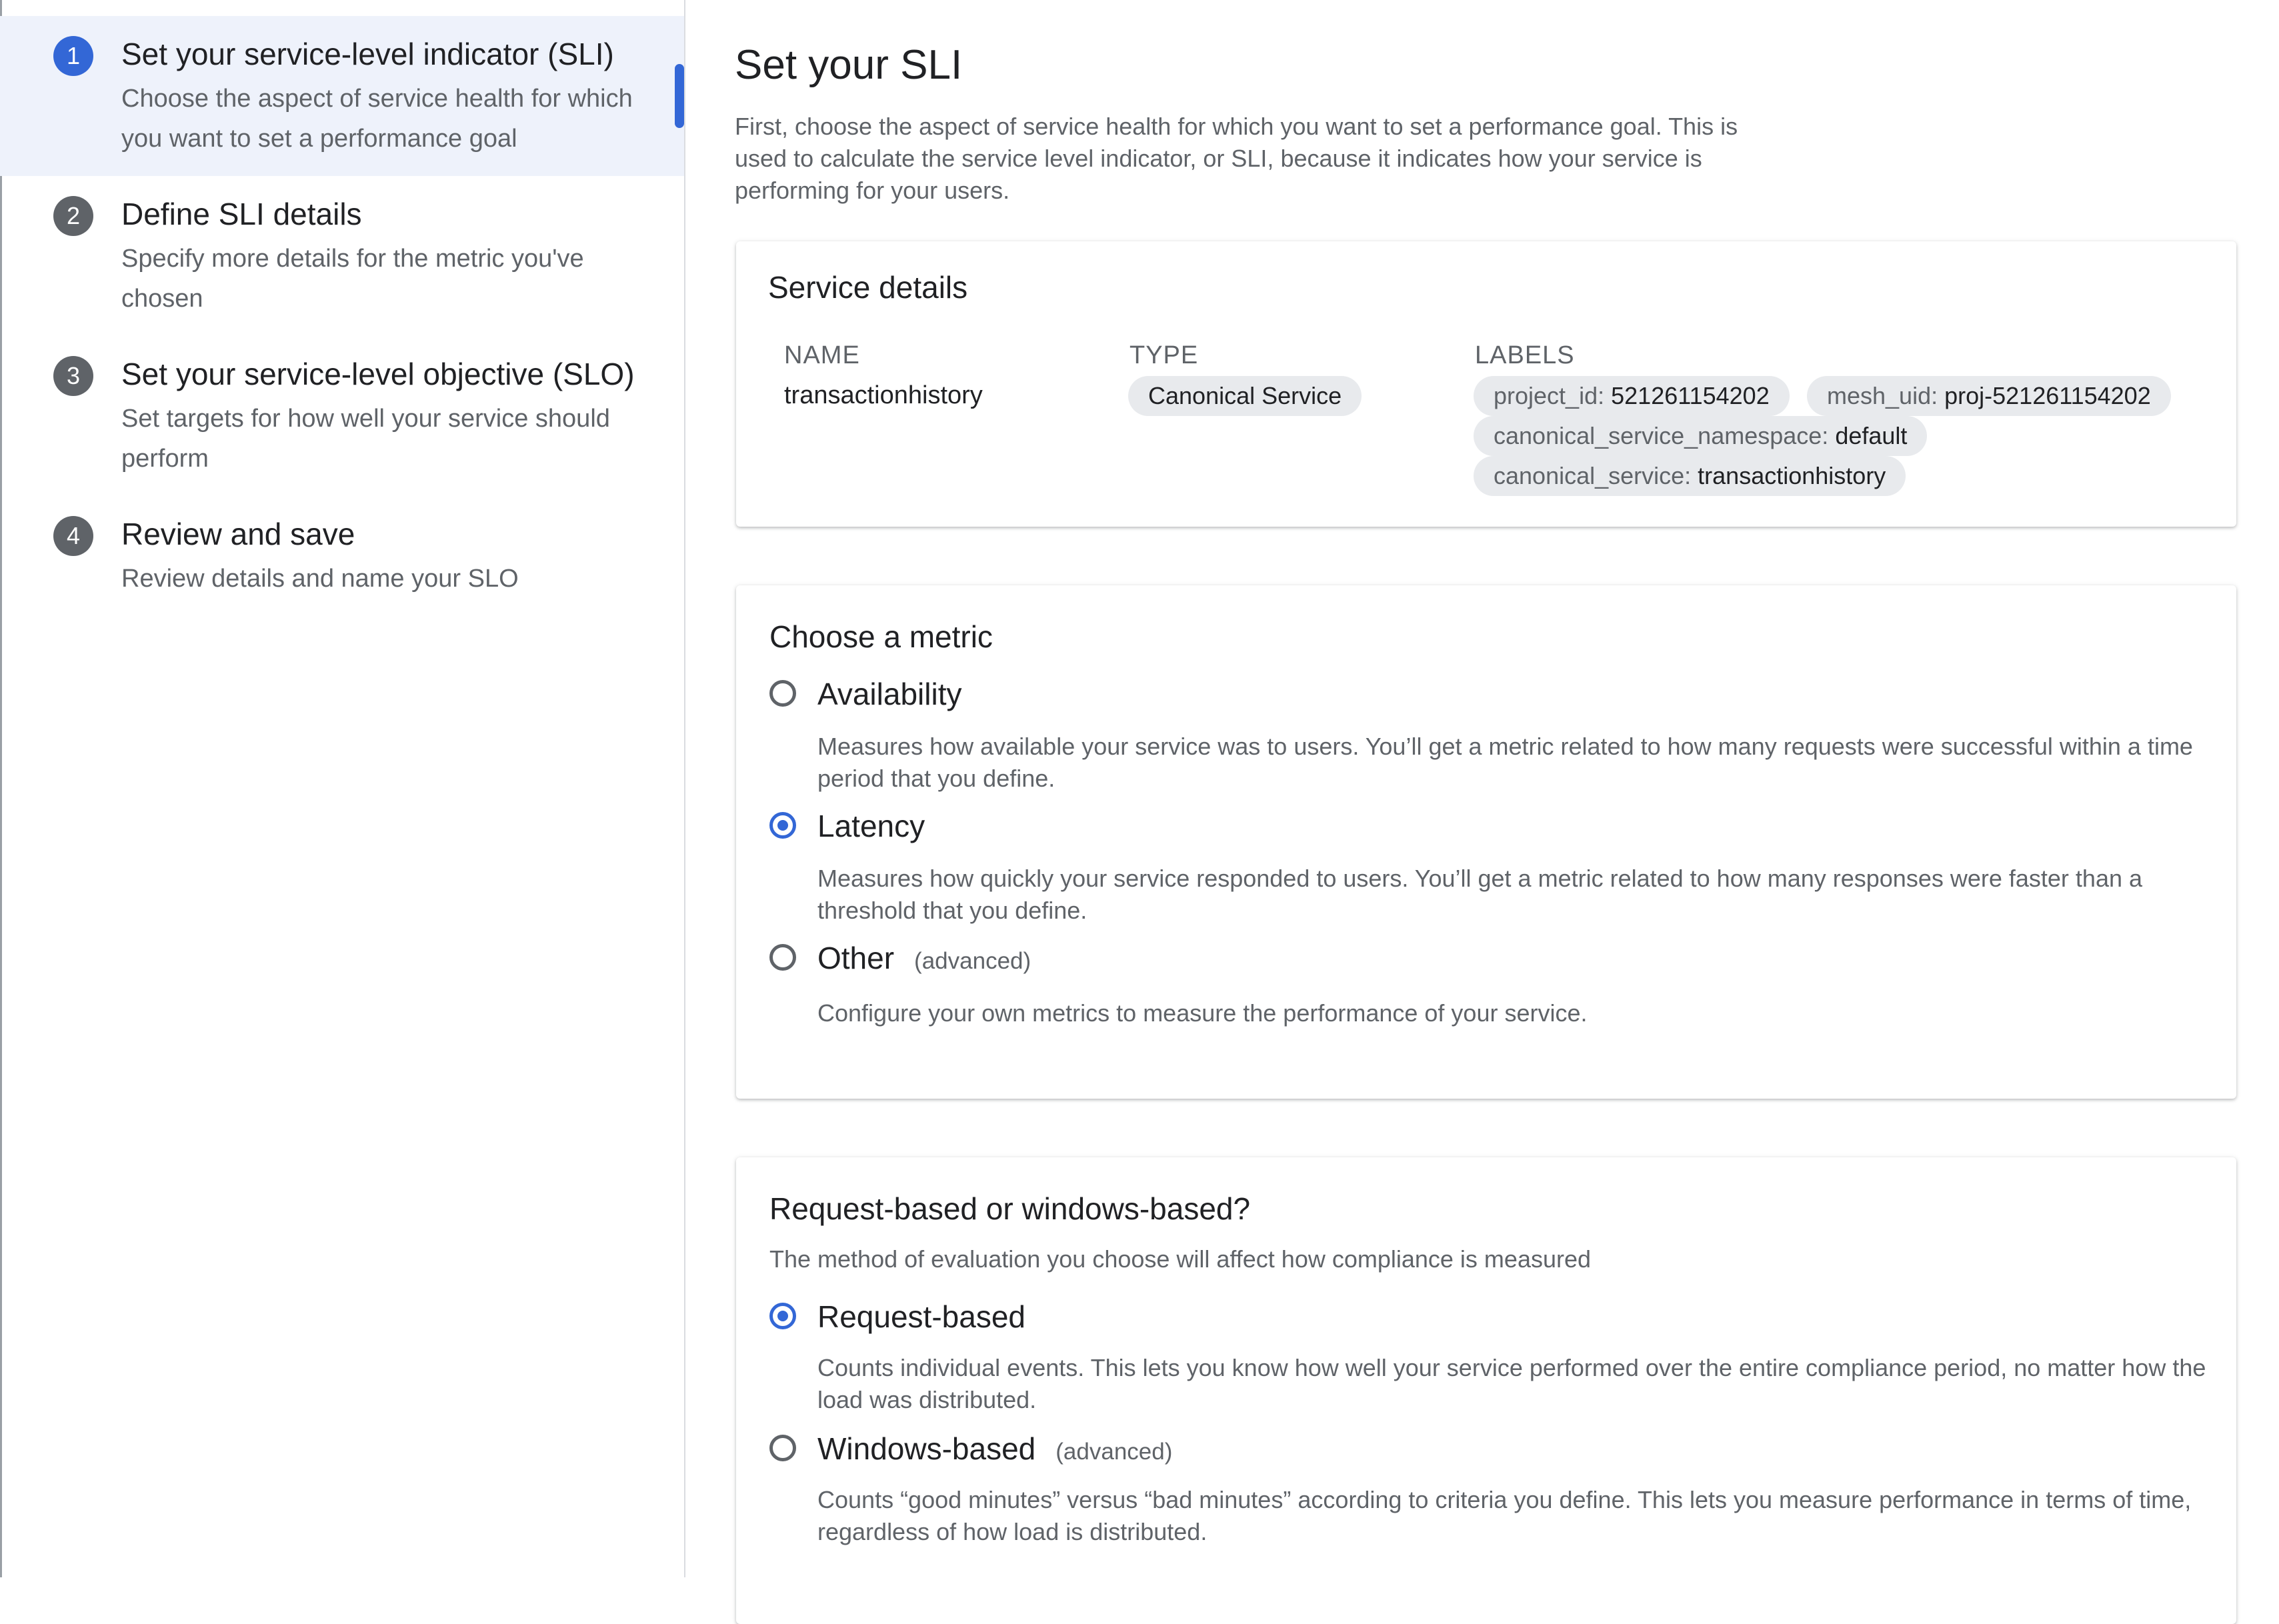  Describe the element at coordinates (782, 825) in the screenshot. I see `latency-radio` at that location.